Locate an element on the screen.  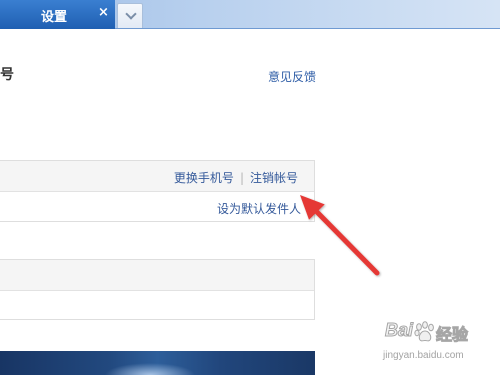
set-default-sender-link: 设为默认发件人 is located at coordinates (259, 208).